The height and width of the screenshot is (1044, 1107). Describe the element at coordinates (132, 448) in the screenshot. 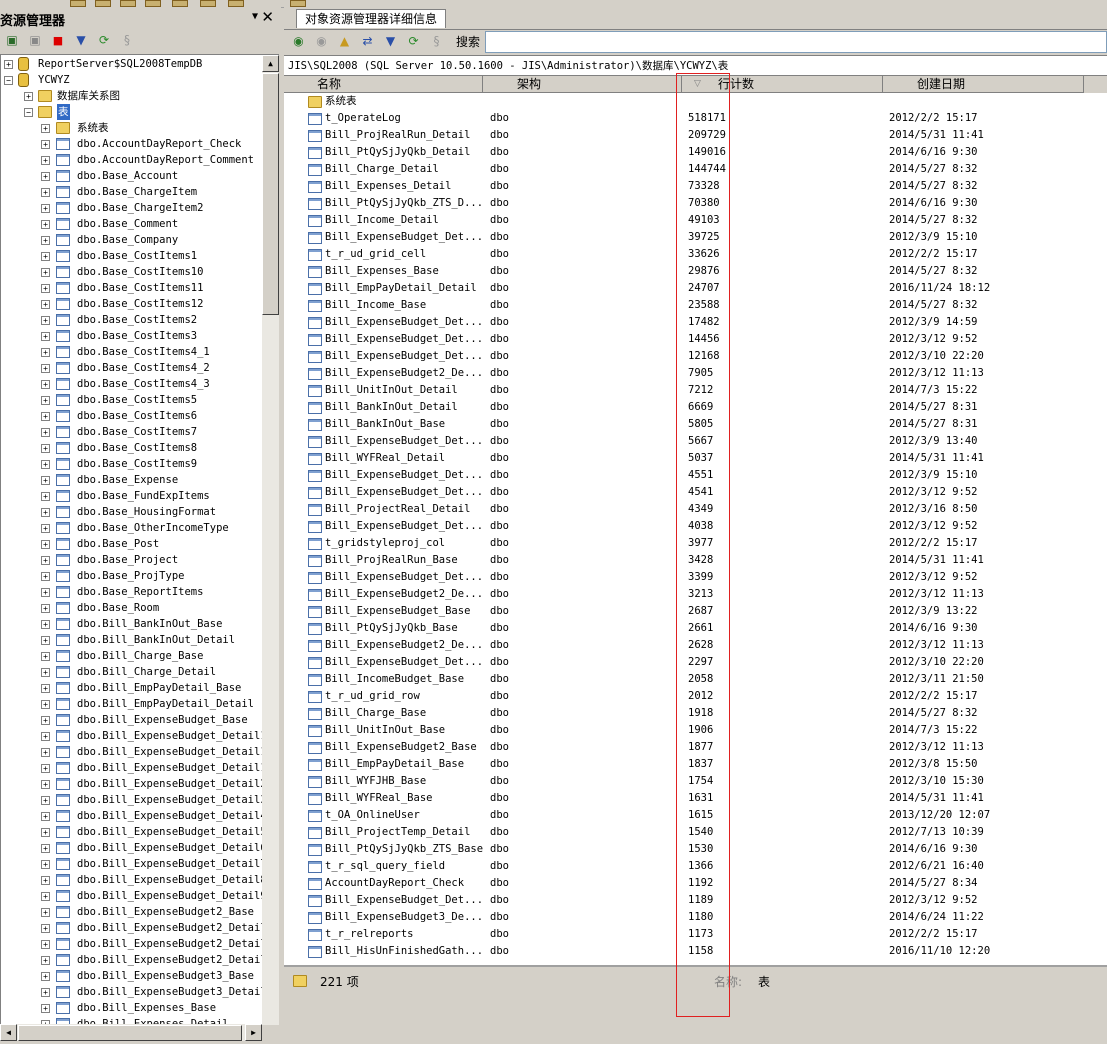

I see `tree-node: + dbo.Base_CostItems8` at that location.